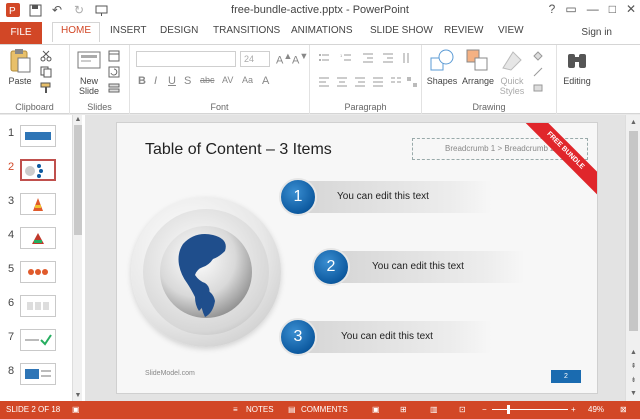  Describe the element at coordinates (128, 30) in the screenshot. I see `tab-insert: INSERT` at that location.